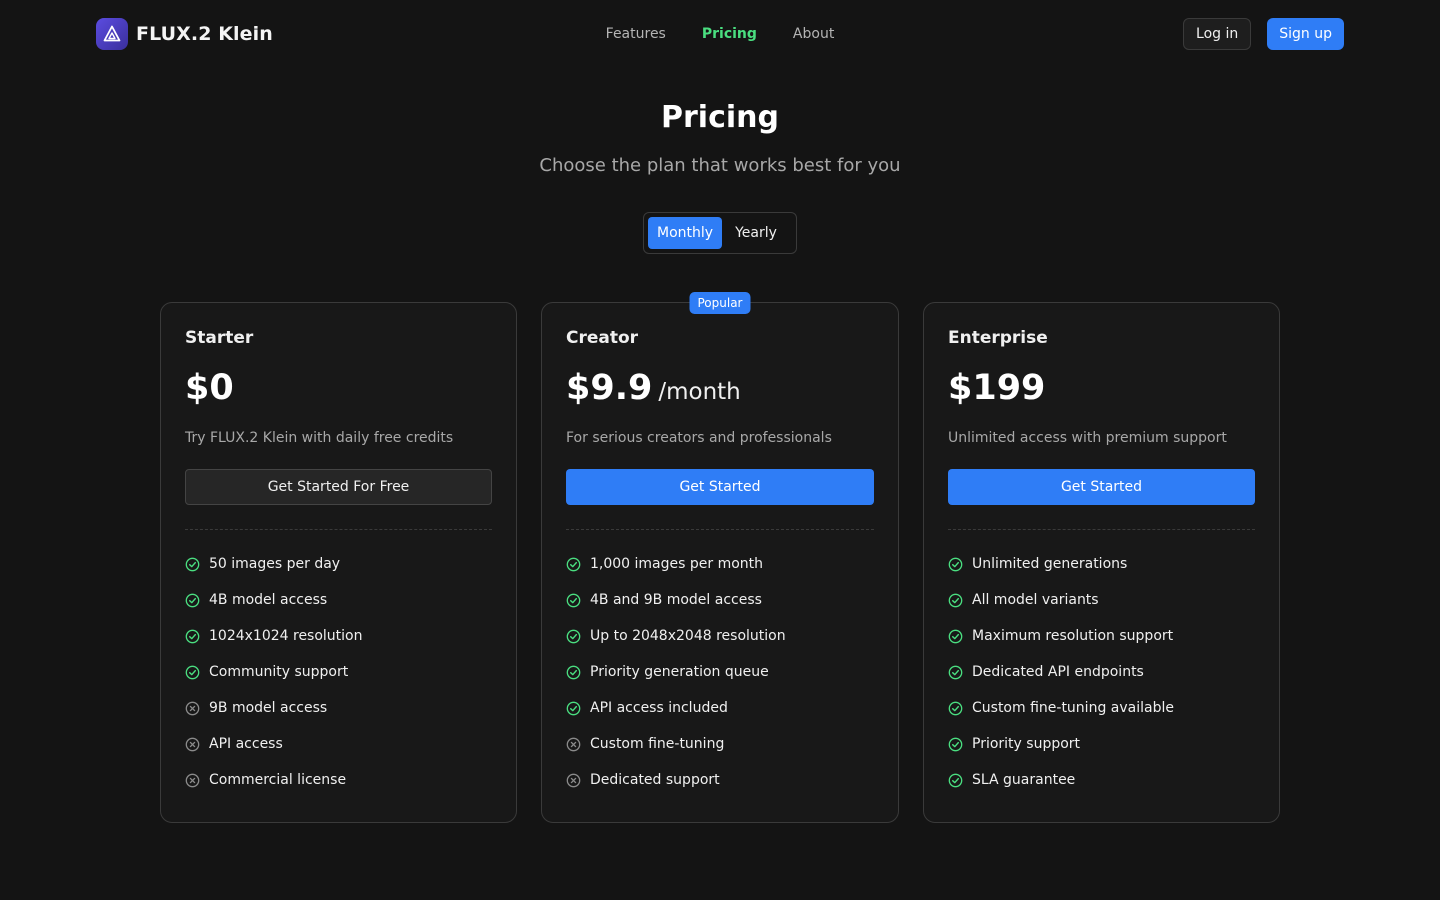  Describe the element at coordinates (1058, 672) in the screenshot. I see `feature-label: Dedicated API endpoints` at that location.